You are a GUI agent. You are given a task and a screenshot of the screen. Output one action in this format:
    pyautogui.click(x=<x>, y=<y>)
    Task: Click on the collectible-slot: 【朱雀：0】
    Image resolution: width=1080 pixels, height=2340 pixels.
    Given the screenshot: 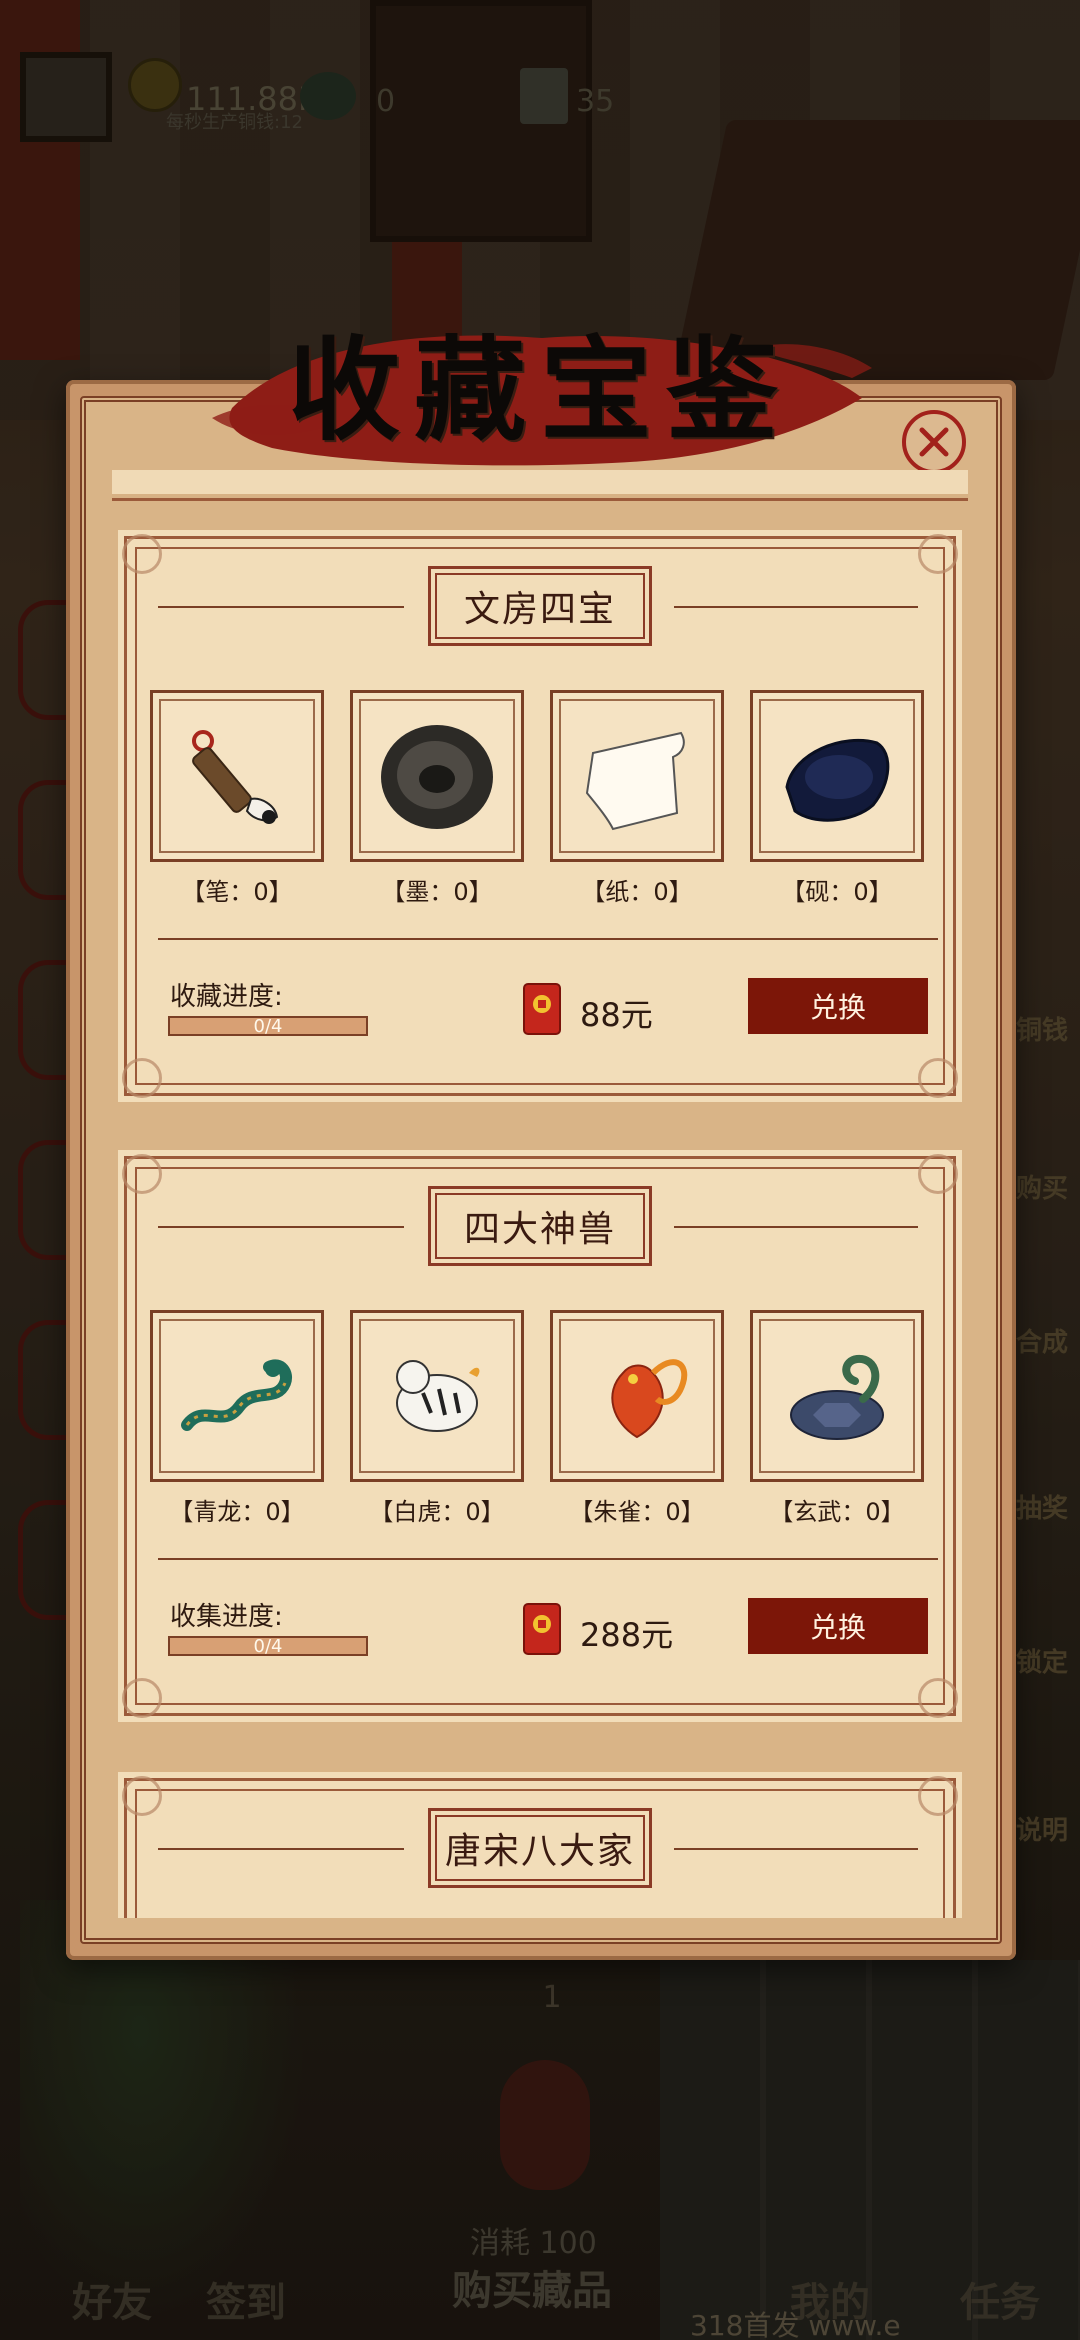 What is the action you would take?
    pyautogui.click(x=637, y=1418)
    